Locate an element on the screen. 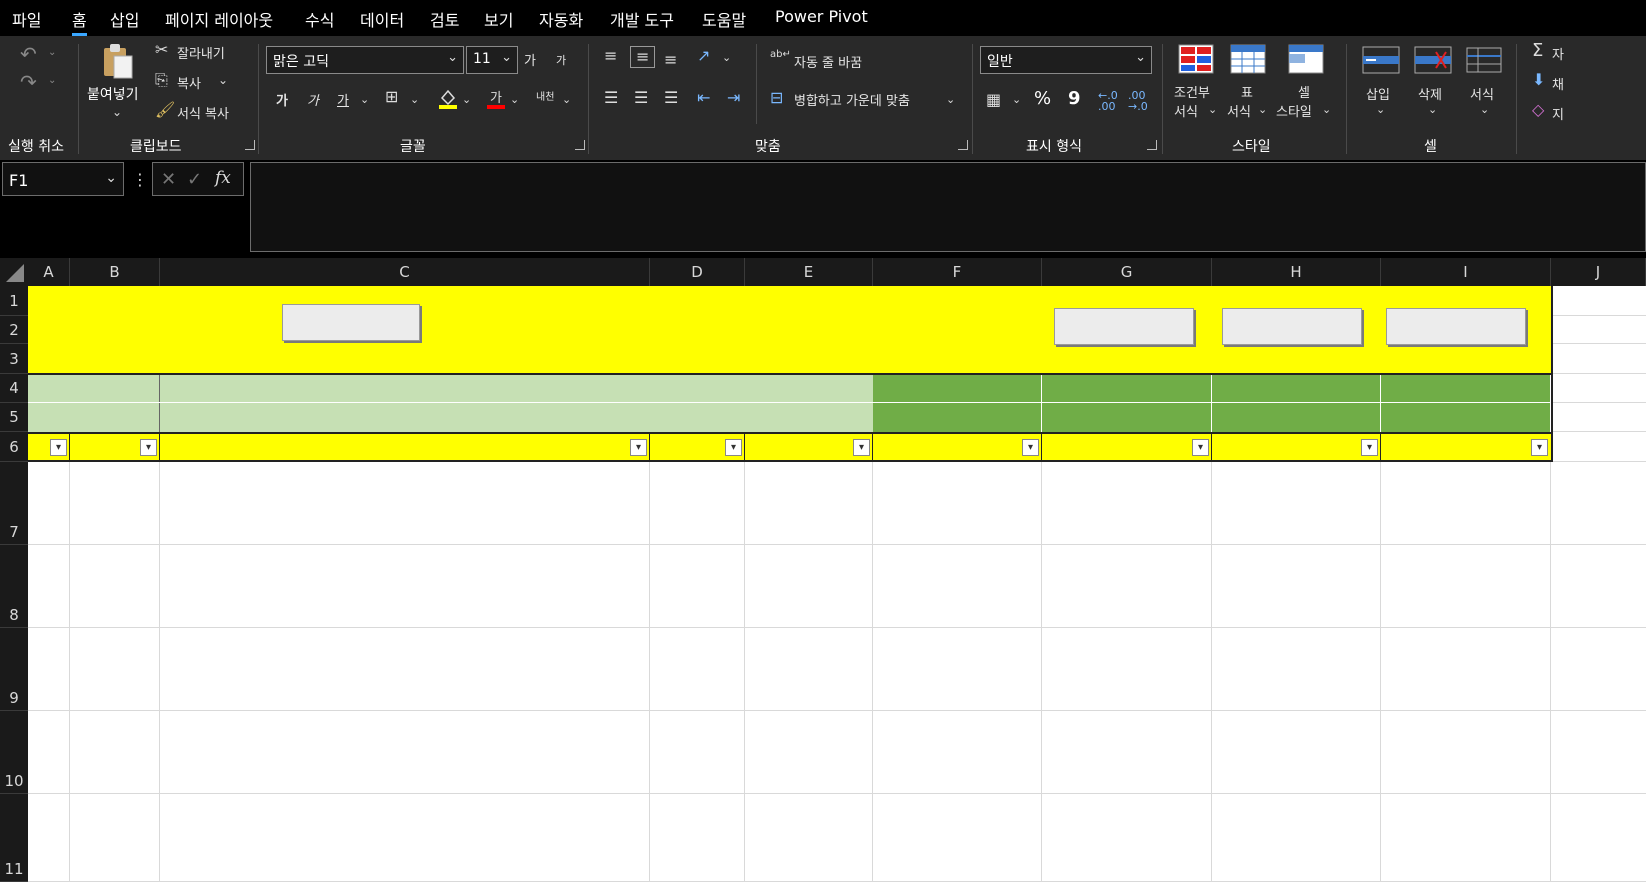  insert-function-icon: fx is located at coordinates (223, 178).